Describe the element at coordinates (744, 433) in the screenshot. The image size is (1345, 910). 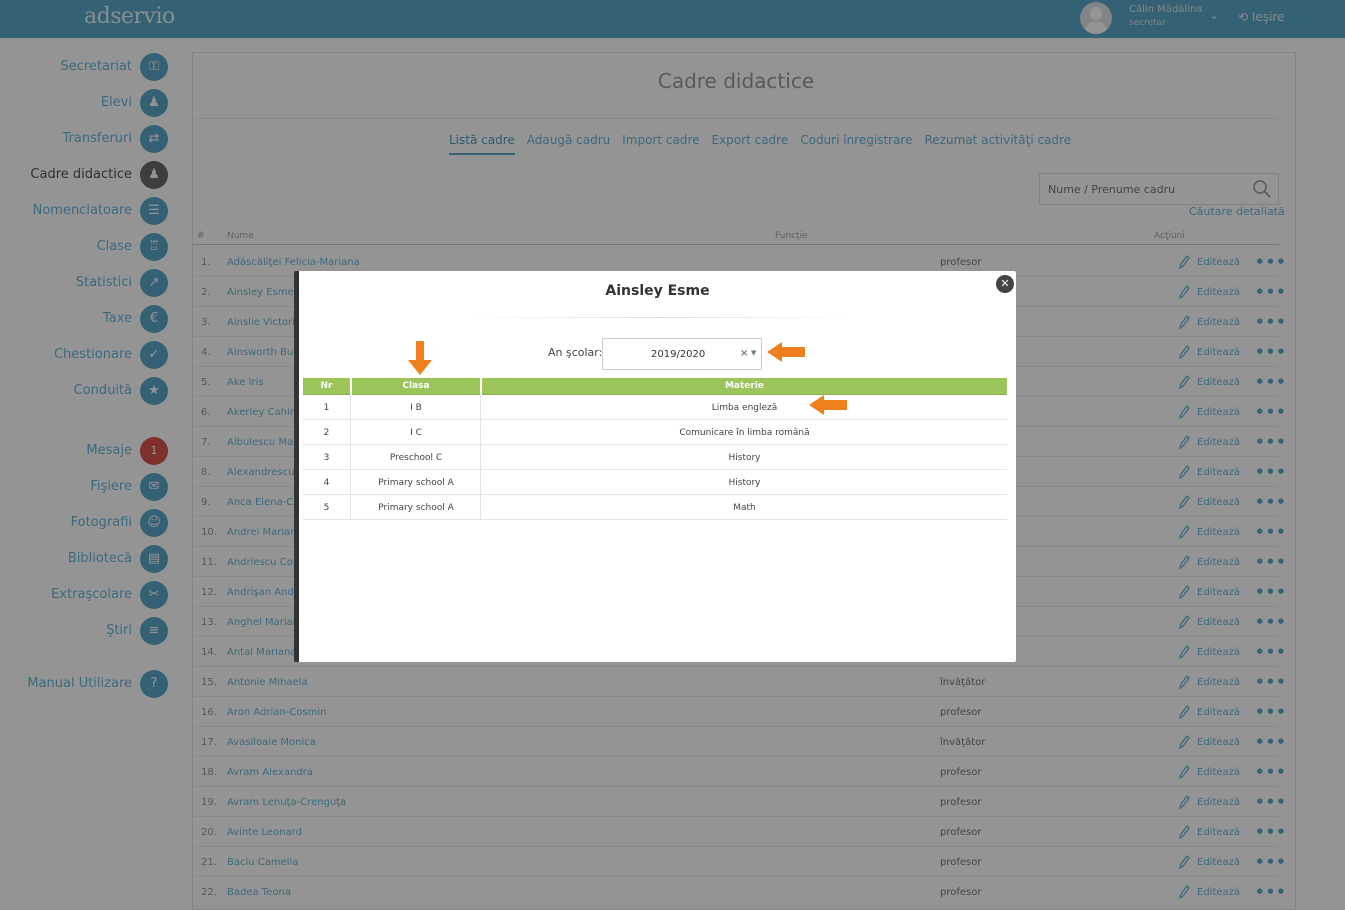
I see `row-materie: Comunicare în limba română` at that location.